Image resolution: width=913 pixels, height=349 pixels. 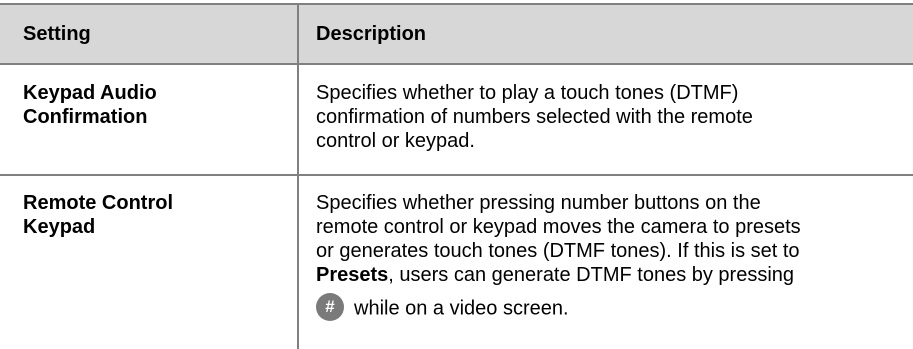 What do you see at coordinates (98, 203) in the screenshot?
I see `setting-line: Remote Control` at bounding box center [98, 203].